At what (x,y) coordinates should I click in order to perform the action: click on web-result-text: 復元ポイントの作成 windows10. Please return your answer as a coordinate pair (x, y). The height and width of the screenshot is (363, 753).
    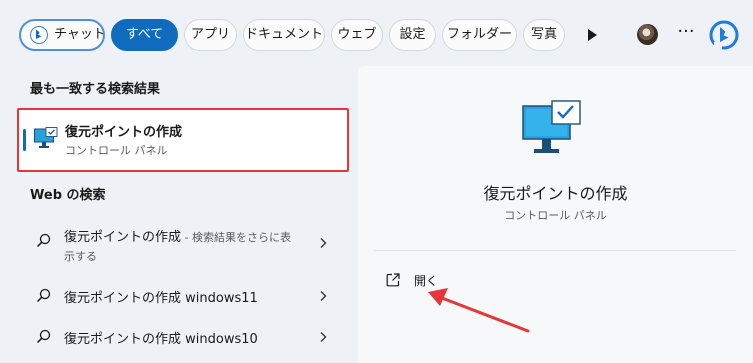
    Looking at the image, I should click on (161, 339).